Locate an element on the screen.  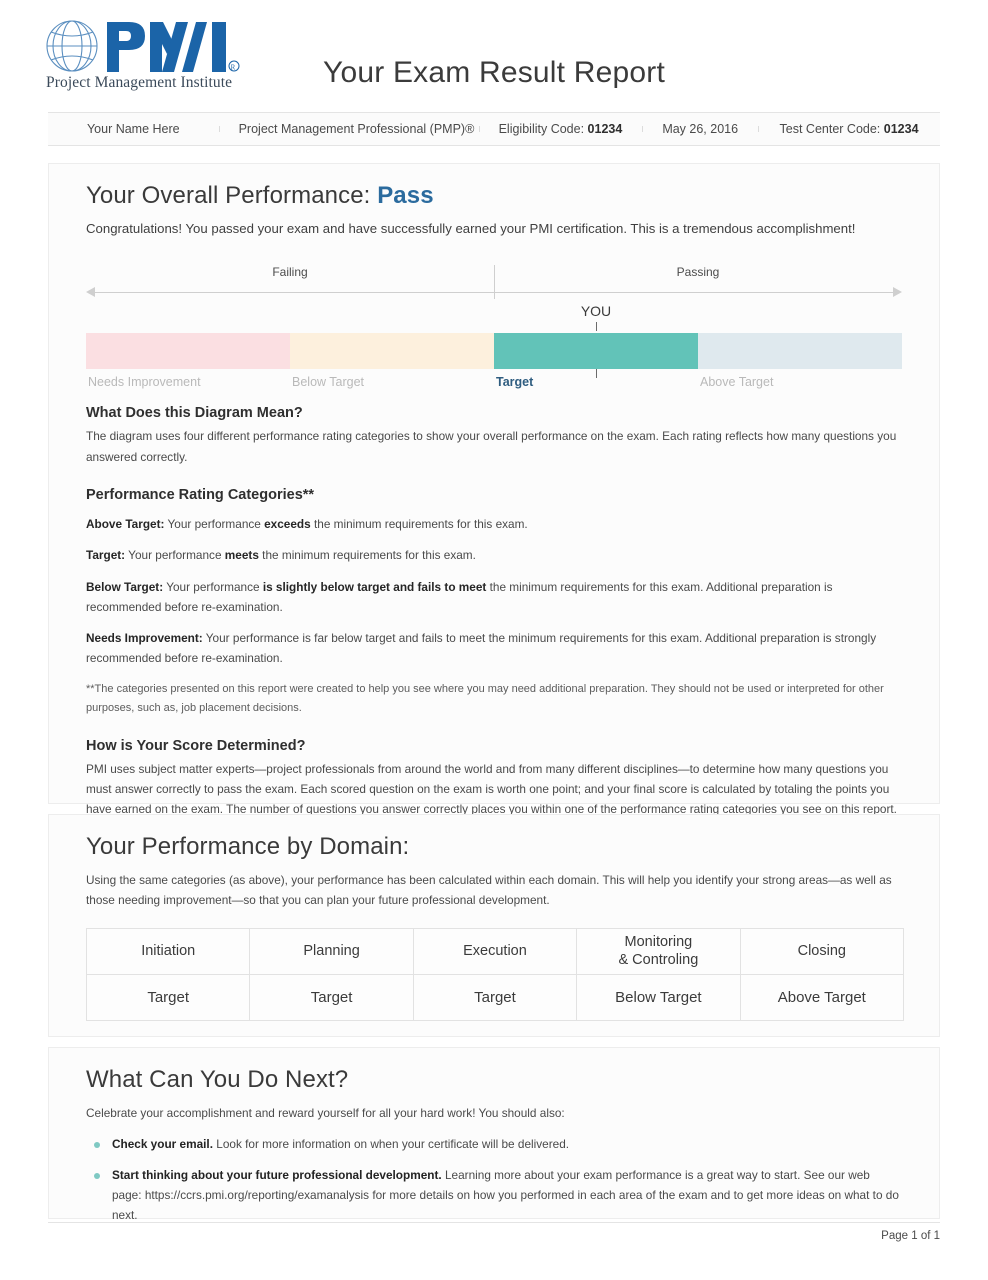
domain-result-value-0: Target is located at coordinates (168, 997).